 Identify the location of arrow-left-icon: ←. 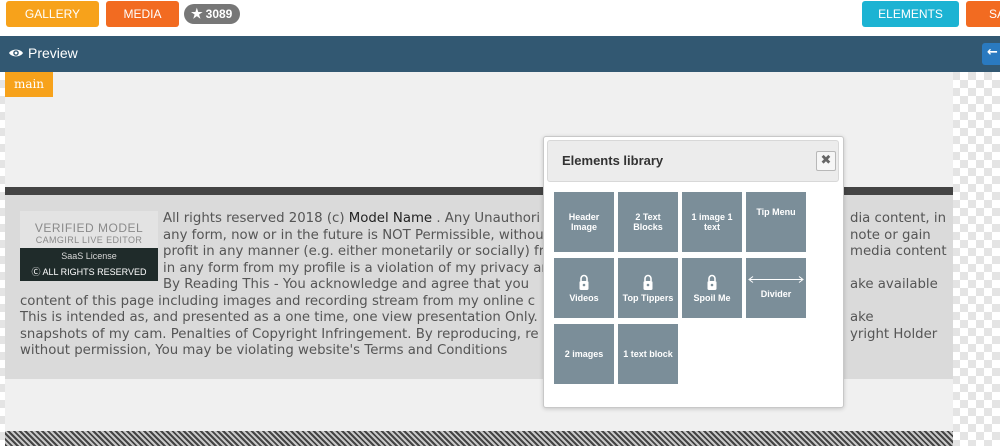
(992, 52).